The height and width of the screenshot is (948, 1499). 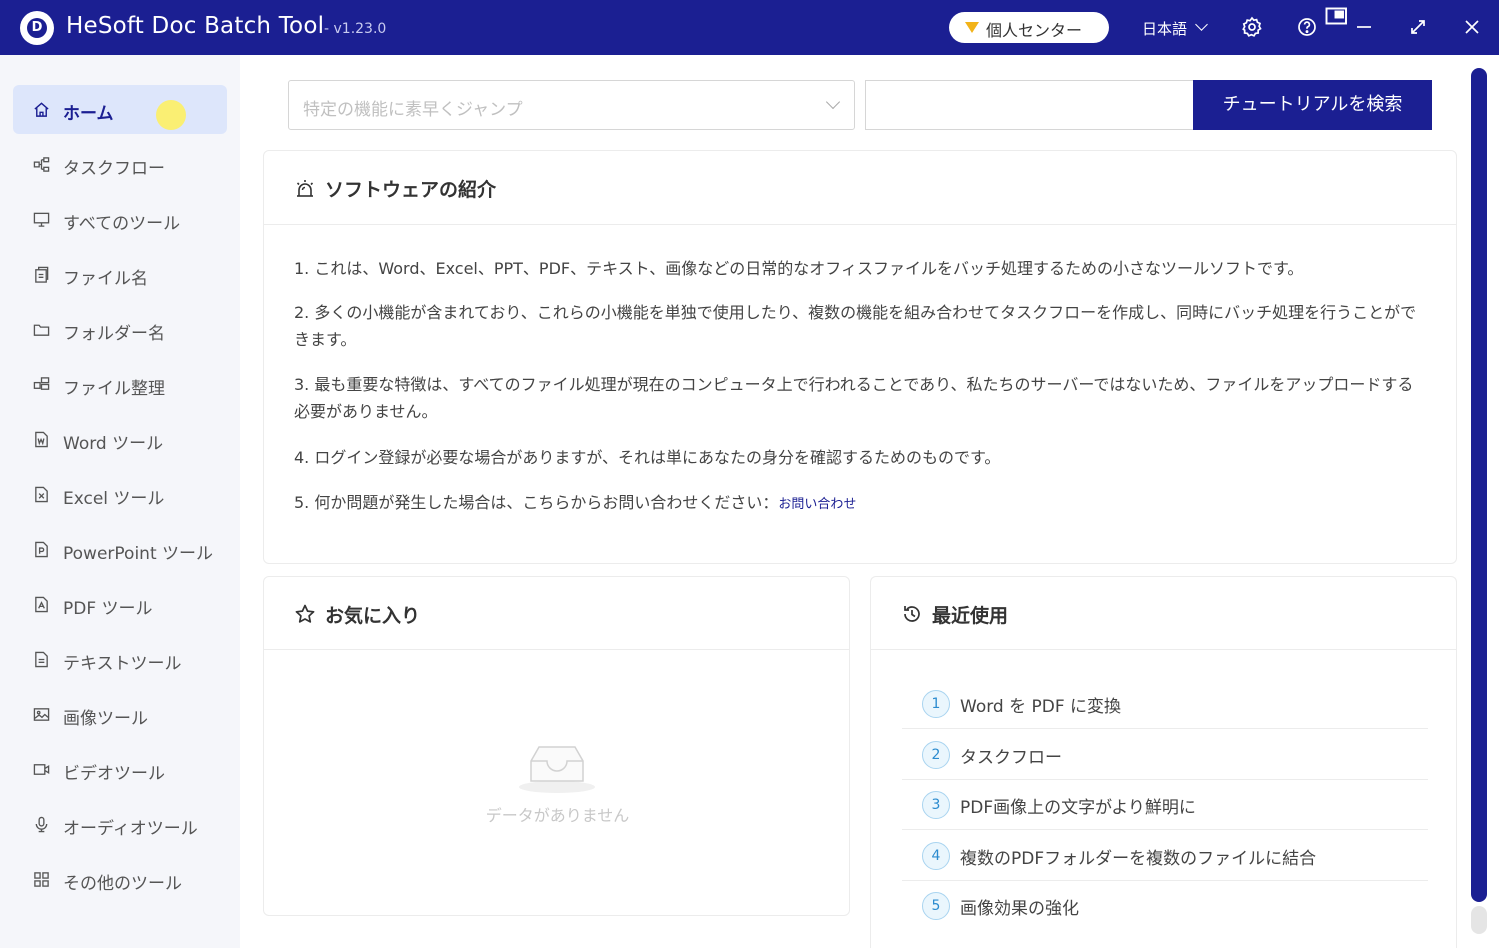 I want to click on recent-item-label: Word を PDF に変換, so click(x=1041, y=707).